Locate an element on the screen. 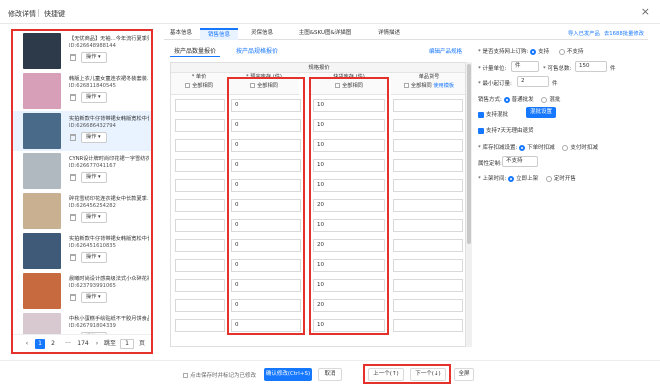 The image size is (660, 385). sale-mode-wholesale: 普通批发 is located at coordinates (522, 100).